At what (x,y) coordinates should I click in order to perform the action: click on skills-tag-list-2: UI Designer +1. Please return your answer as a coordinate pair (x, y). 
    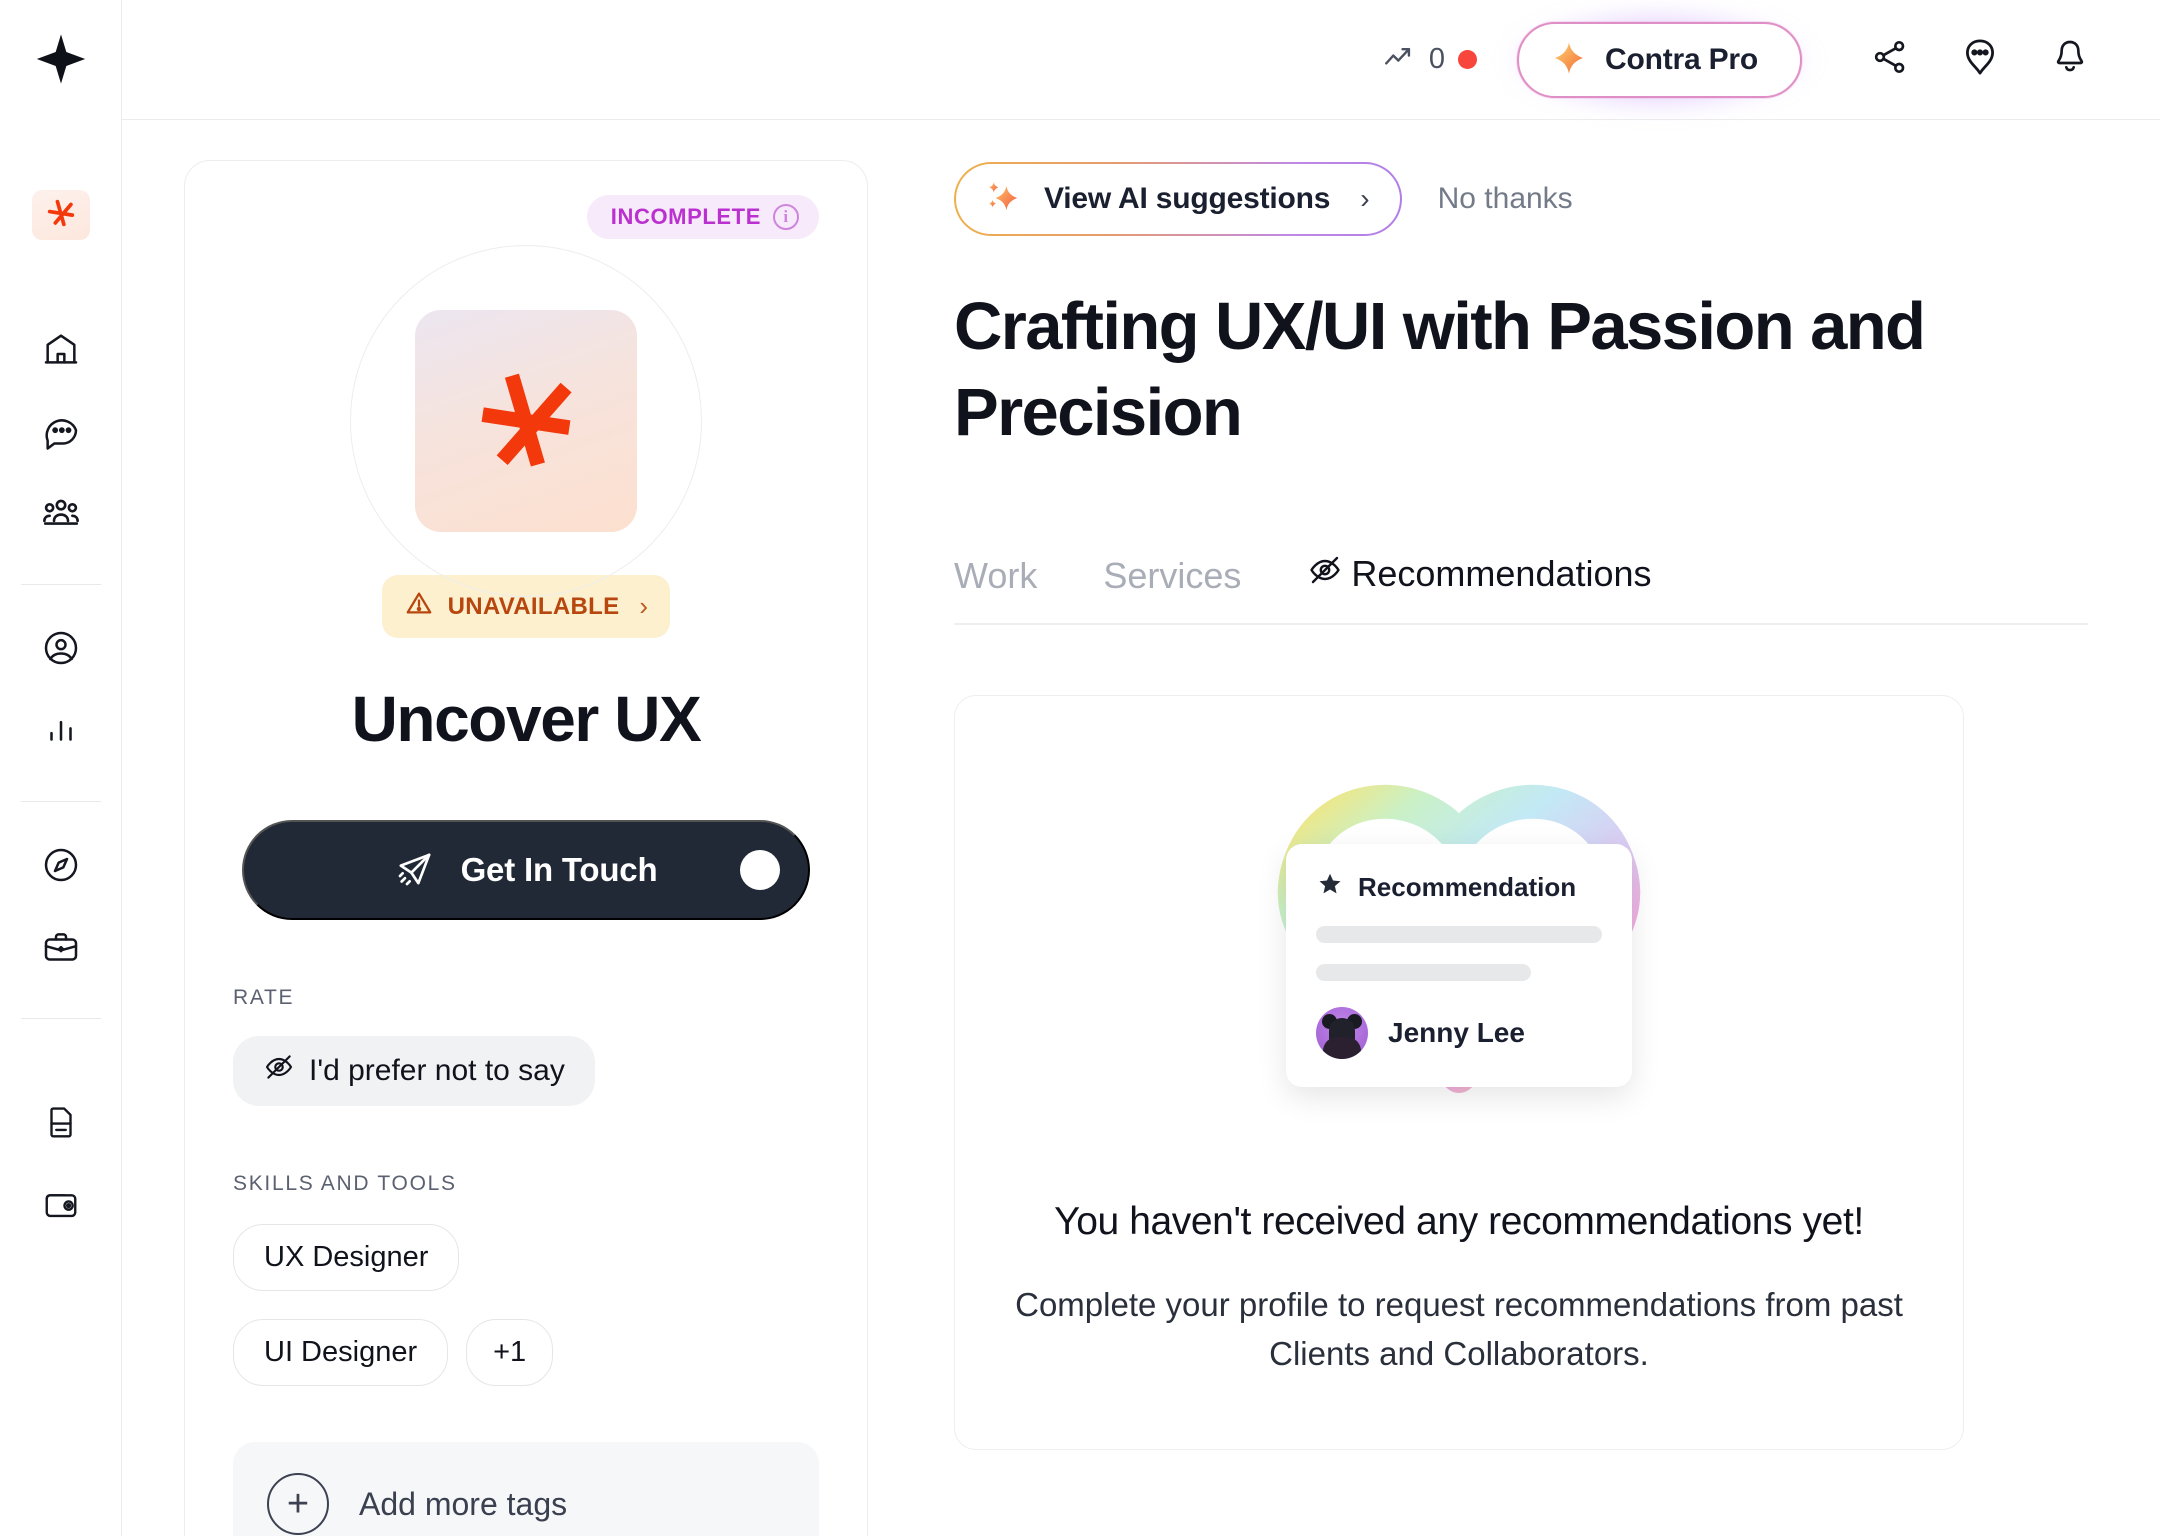
    Looking at the image, I should click on (526, 1352).